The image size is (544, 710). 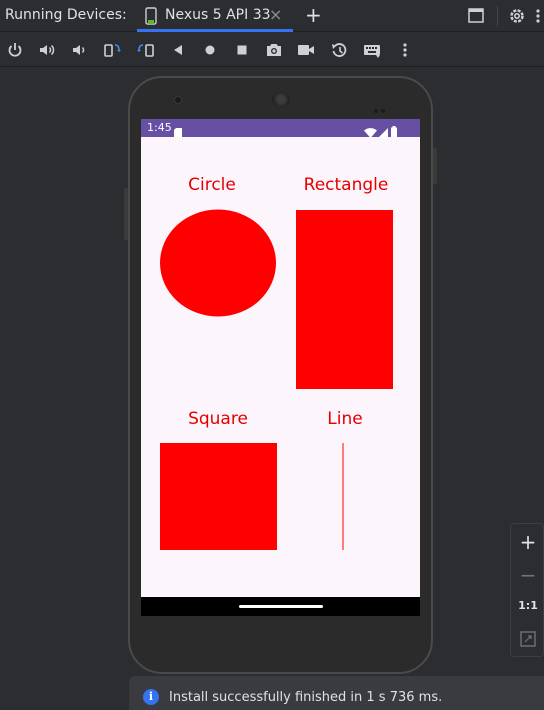 What do you see at coordinates (527, 542) in the screenshot?
I see `zoom-in-button: +` at bounding box center [527, 542].